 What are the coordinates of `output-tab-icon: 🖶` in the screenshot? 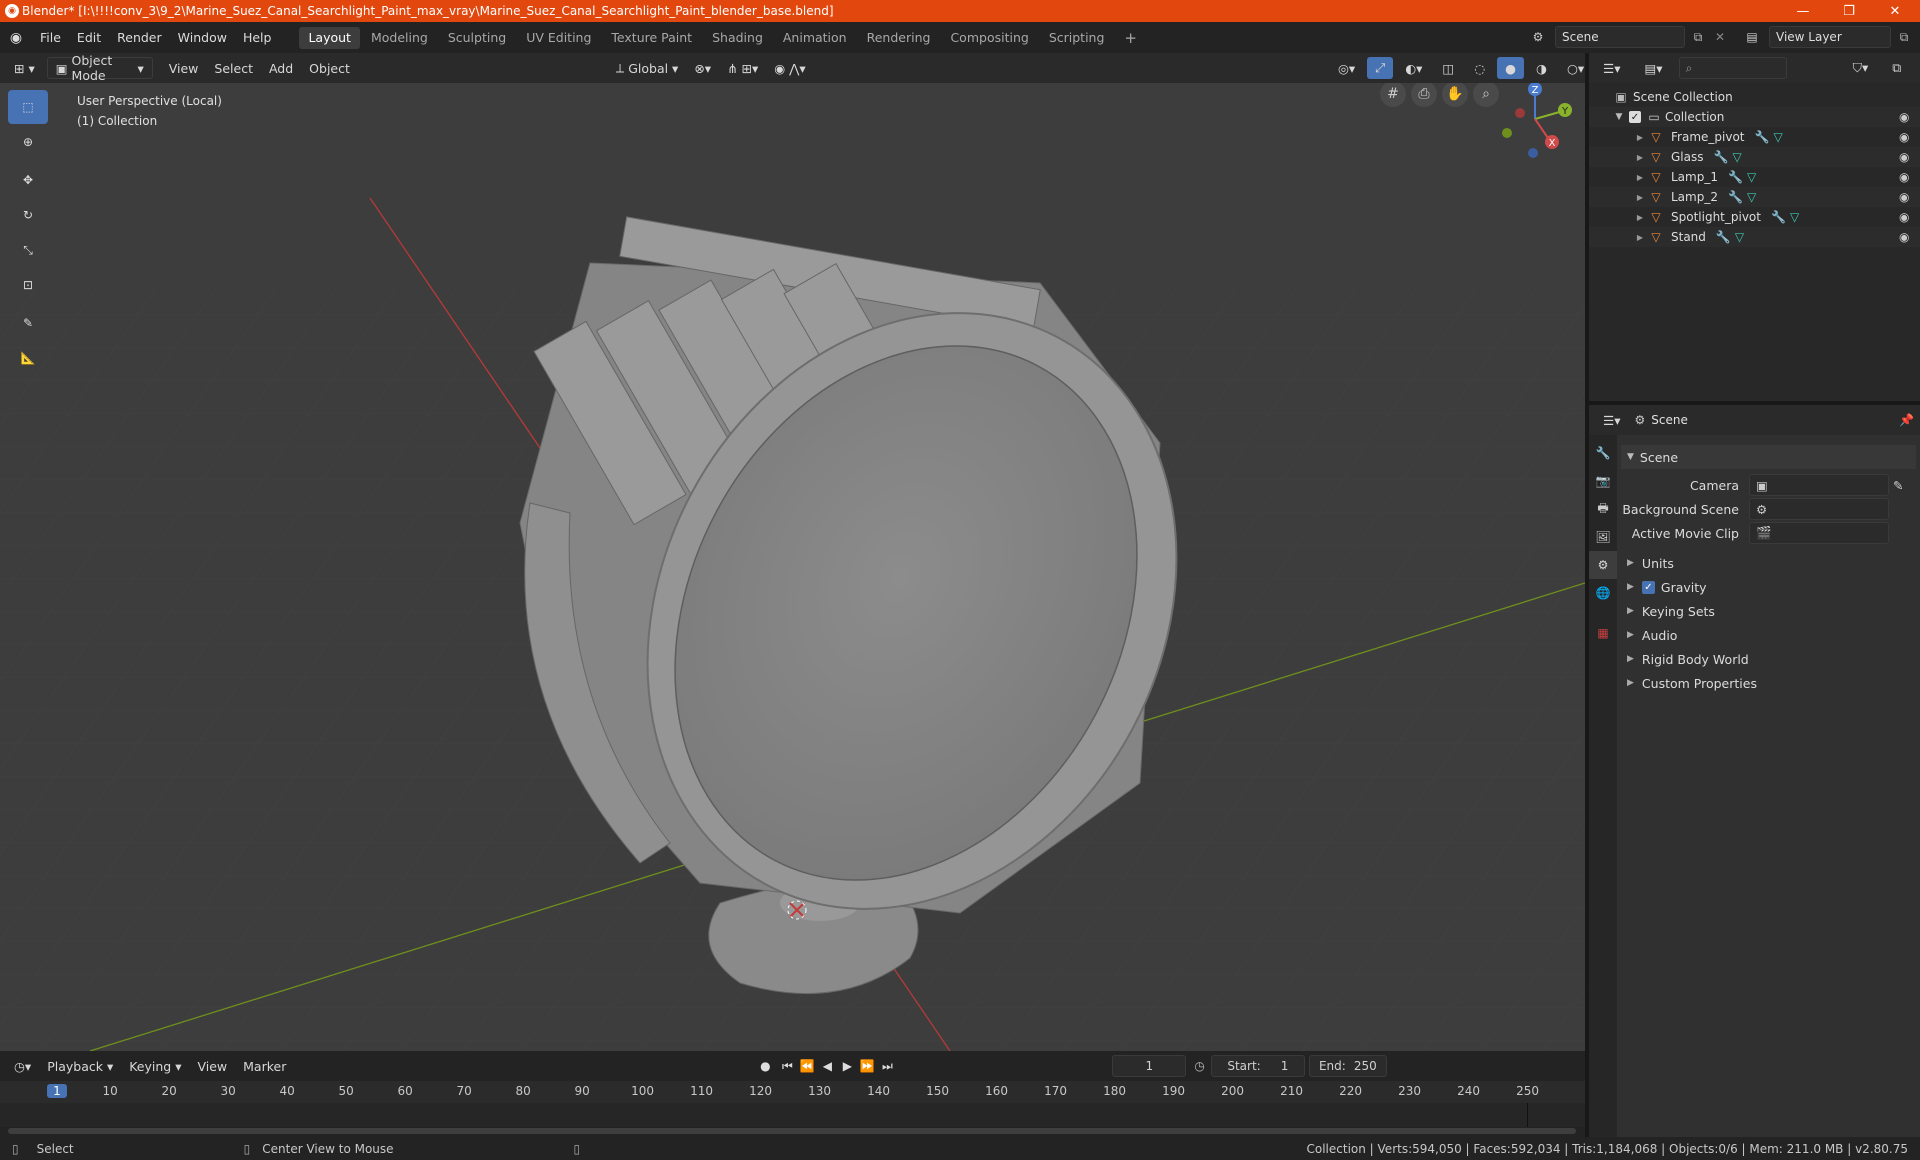 It's located at (1603, 509).